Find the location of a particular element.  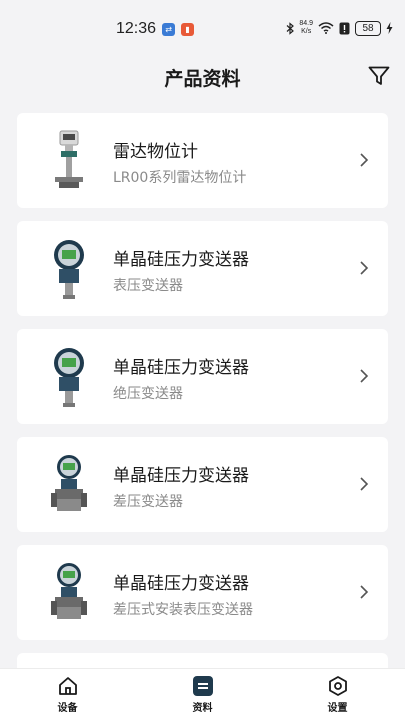

product-title: 雷达物位计 is located at coordinates (155, 152).